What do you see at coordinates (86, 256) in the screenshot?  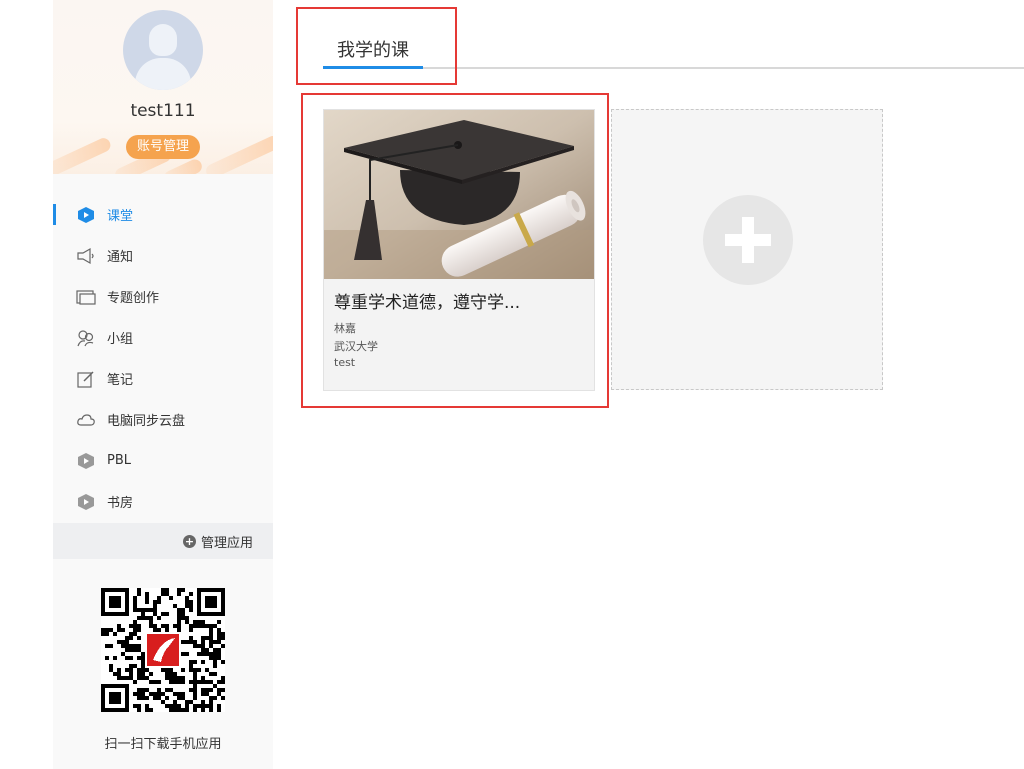 I see `speaker-icon` at bounding box center [86, 256].